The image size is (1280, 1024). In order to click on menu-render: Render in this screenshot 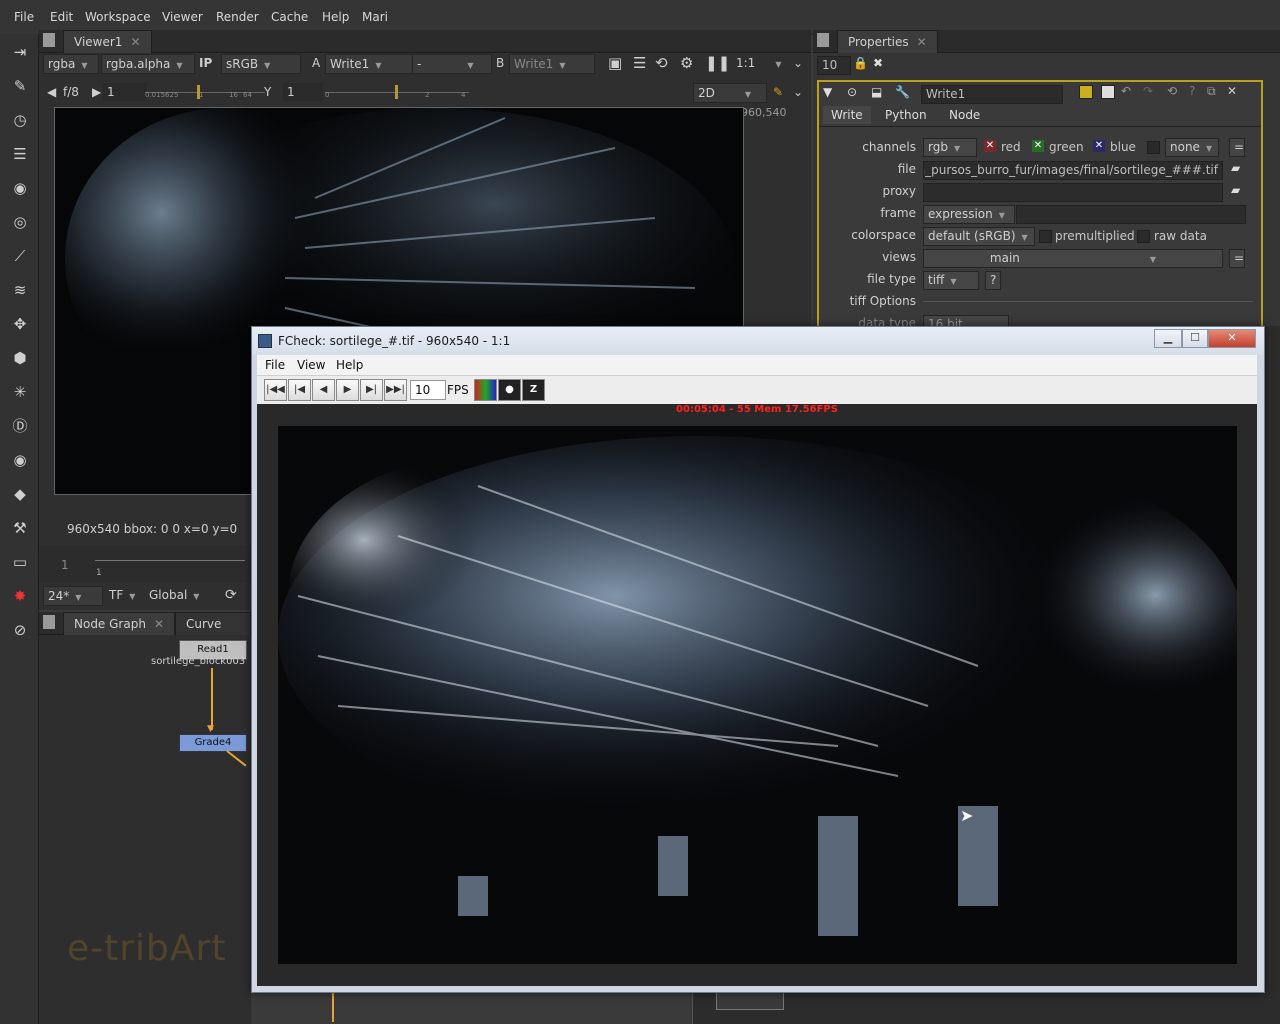, I will do `click(237, 17)`.